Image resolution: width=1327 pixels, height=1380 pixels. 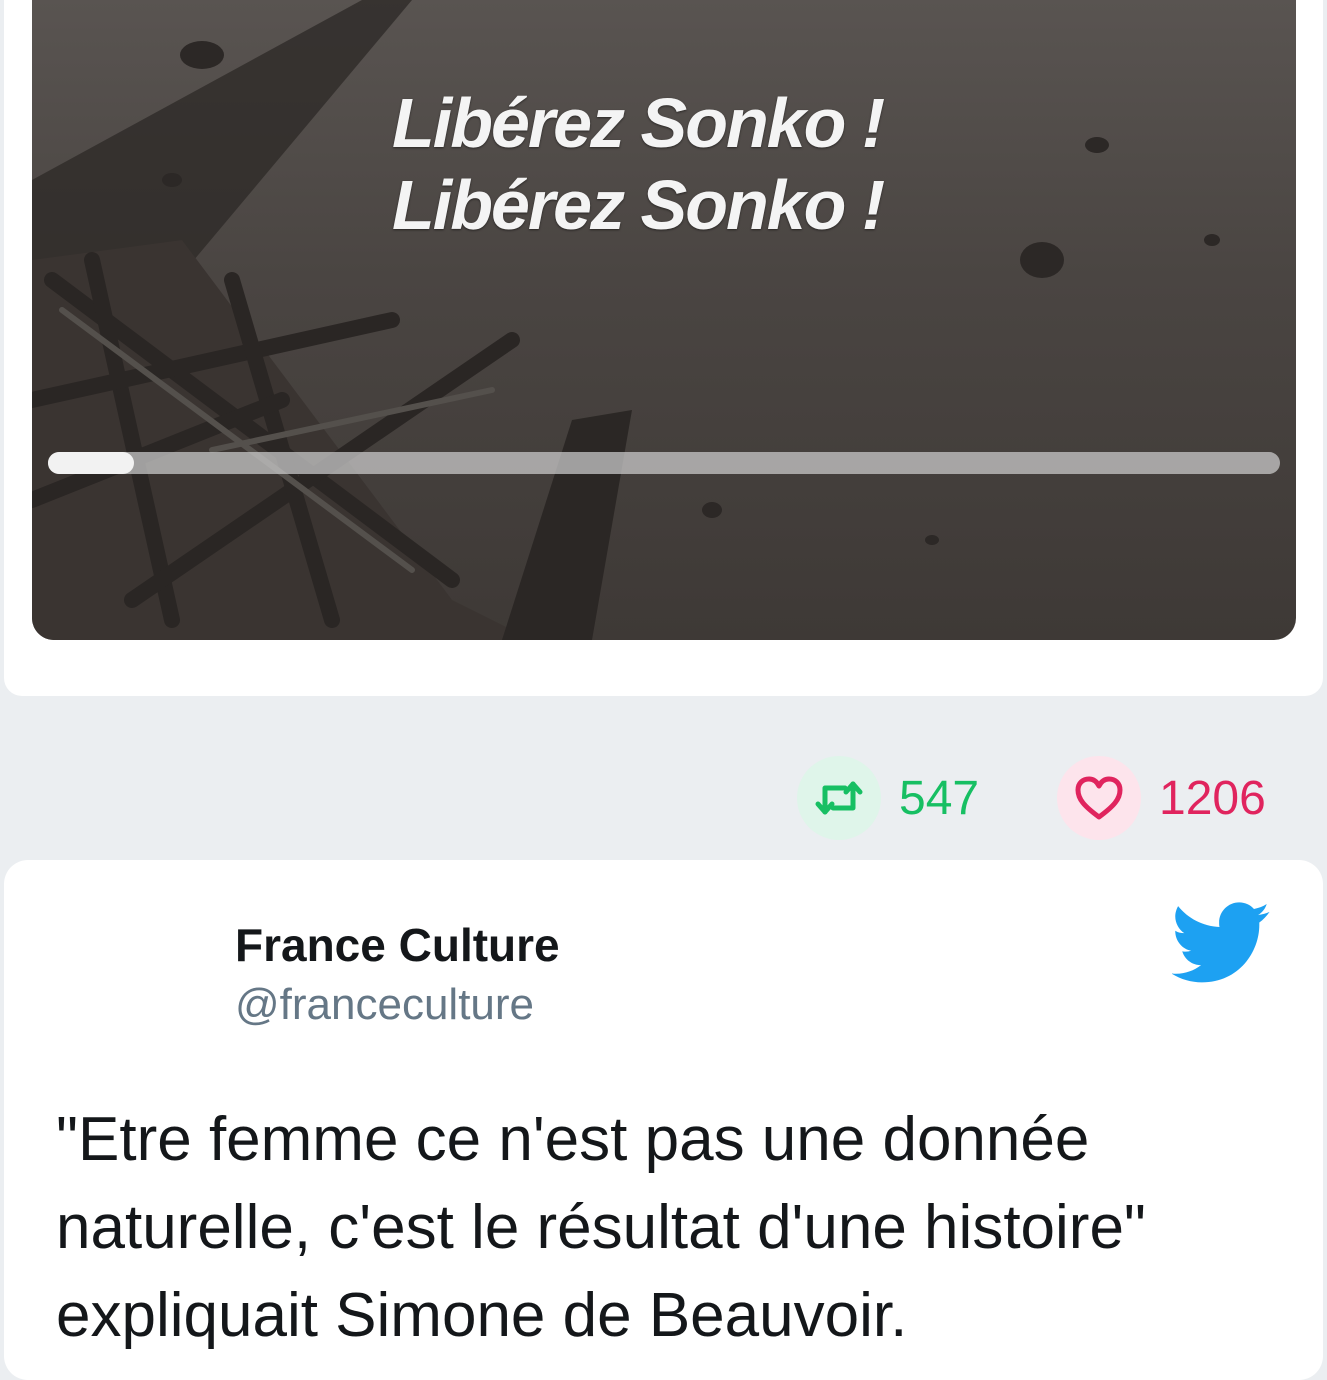 What do you see at coordinates (638, 164) in the screenshot?
I see `video-caption: Libérez Sonko ! Libérez Sonko !` at bounding box center [638, 164].